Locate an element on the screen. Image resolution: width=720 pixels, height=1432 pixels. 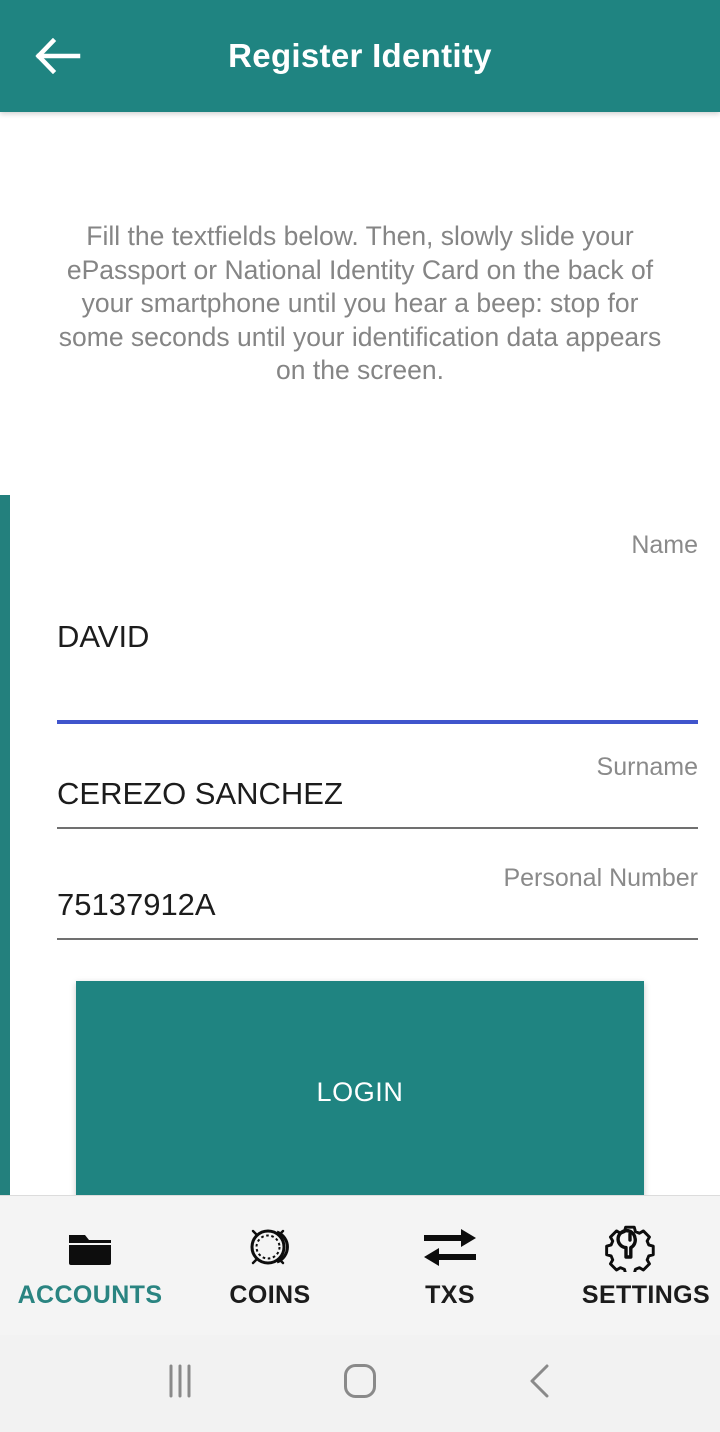
field-personal-number: Personal Number 75137912A is located at coordinates (360, 901).